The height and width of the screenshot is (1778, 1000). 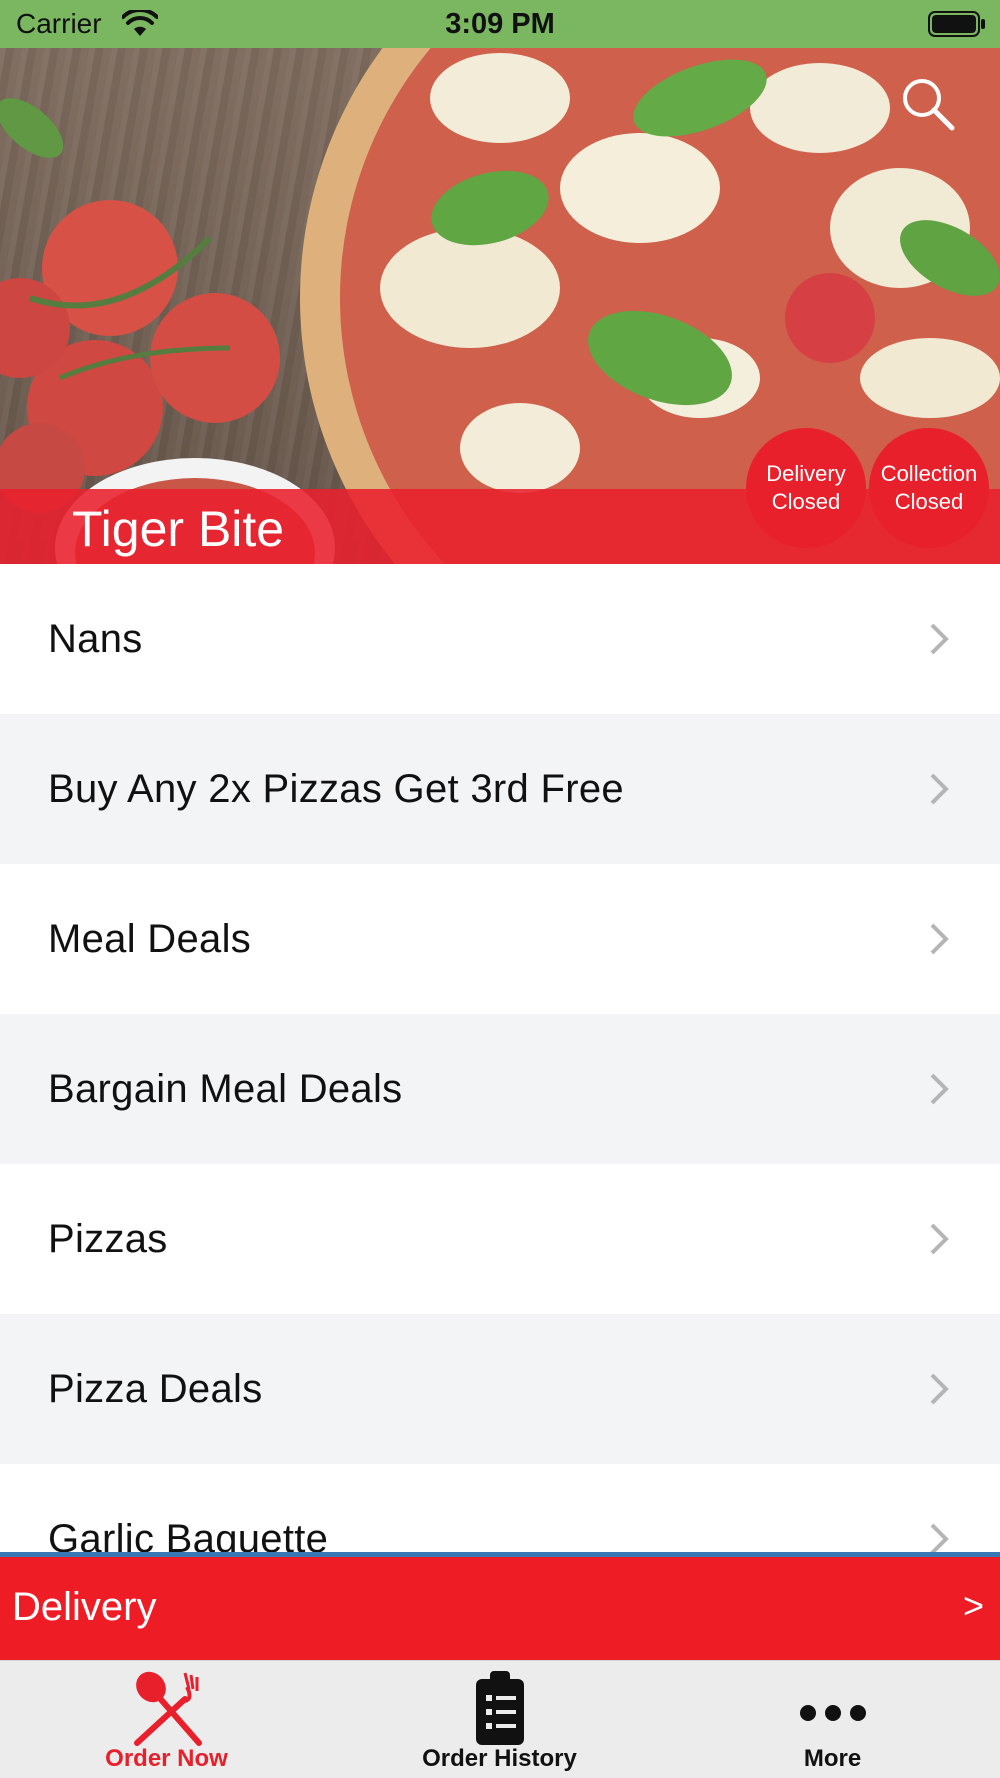 I want to click on status-bar: Carrier 3:09 PM, so click(x=500, y=24).